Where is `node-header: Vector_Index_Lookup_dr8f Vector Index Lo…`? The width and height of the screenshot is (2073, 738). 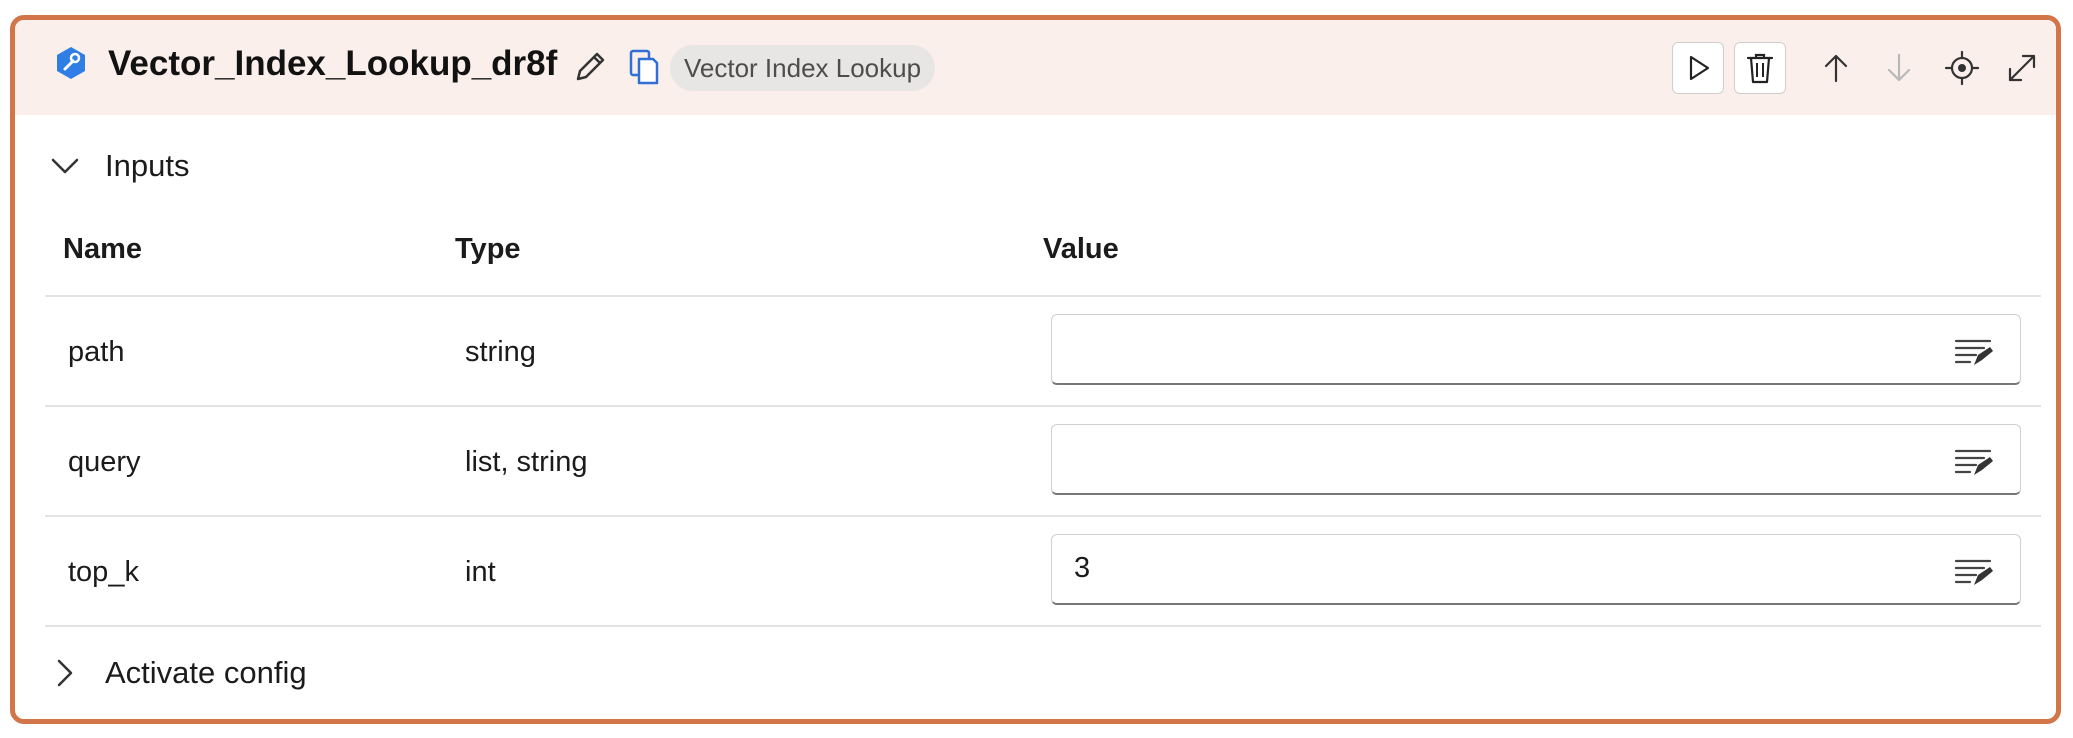 node-header: Vector_Index_Lookup_dr8f Vector Index Lo… is located at coordinates (1035, 67).